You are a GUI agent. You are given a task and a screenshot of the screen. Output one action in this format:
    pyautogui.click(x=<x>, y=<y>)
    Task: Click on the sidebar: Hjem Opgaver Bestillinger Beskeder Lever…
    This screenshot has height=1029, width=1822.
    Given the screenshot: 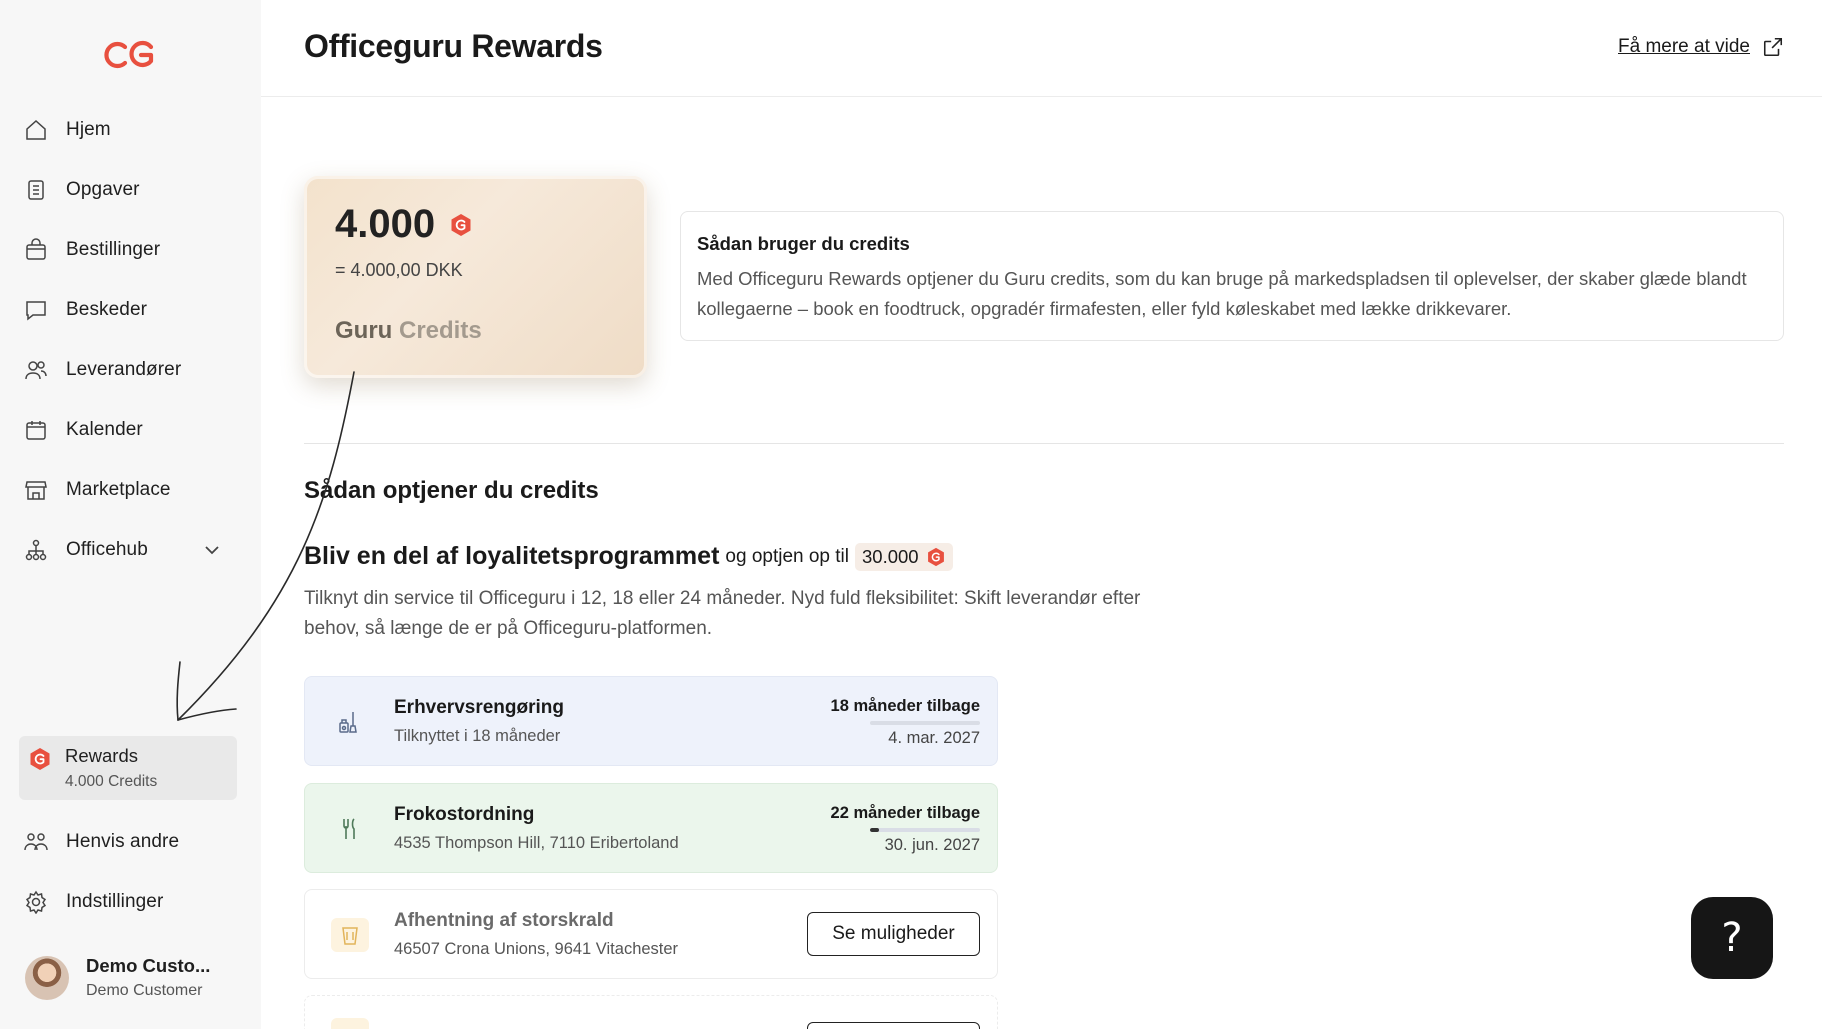 What is the action you would take?
    pyautogui.click(x=130, y=514)
    